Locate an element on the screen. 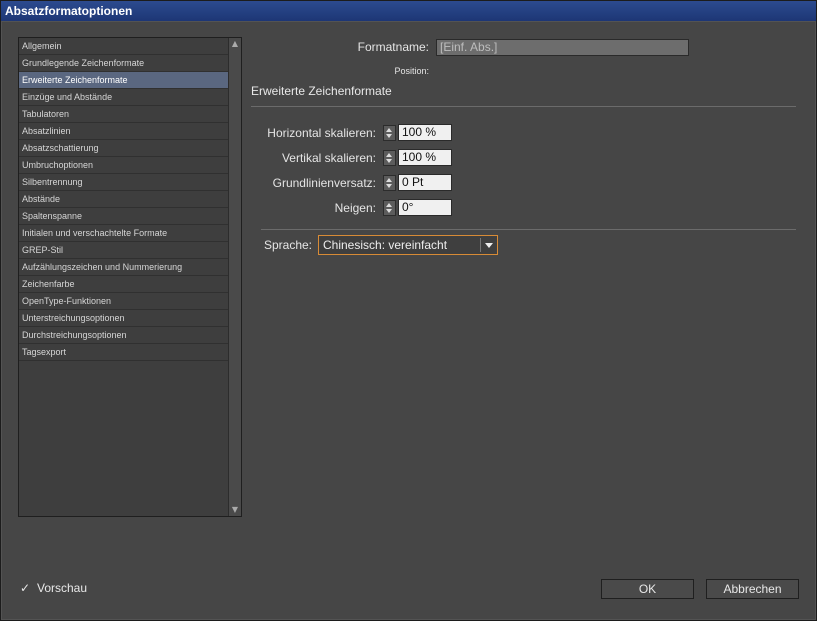 The width and height of the screenshot is (817, 621). horizontal-scale-stepper is located at coordinates (389, 133).